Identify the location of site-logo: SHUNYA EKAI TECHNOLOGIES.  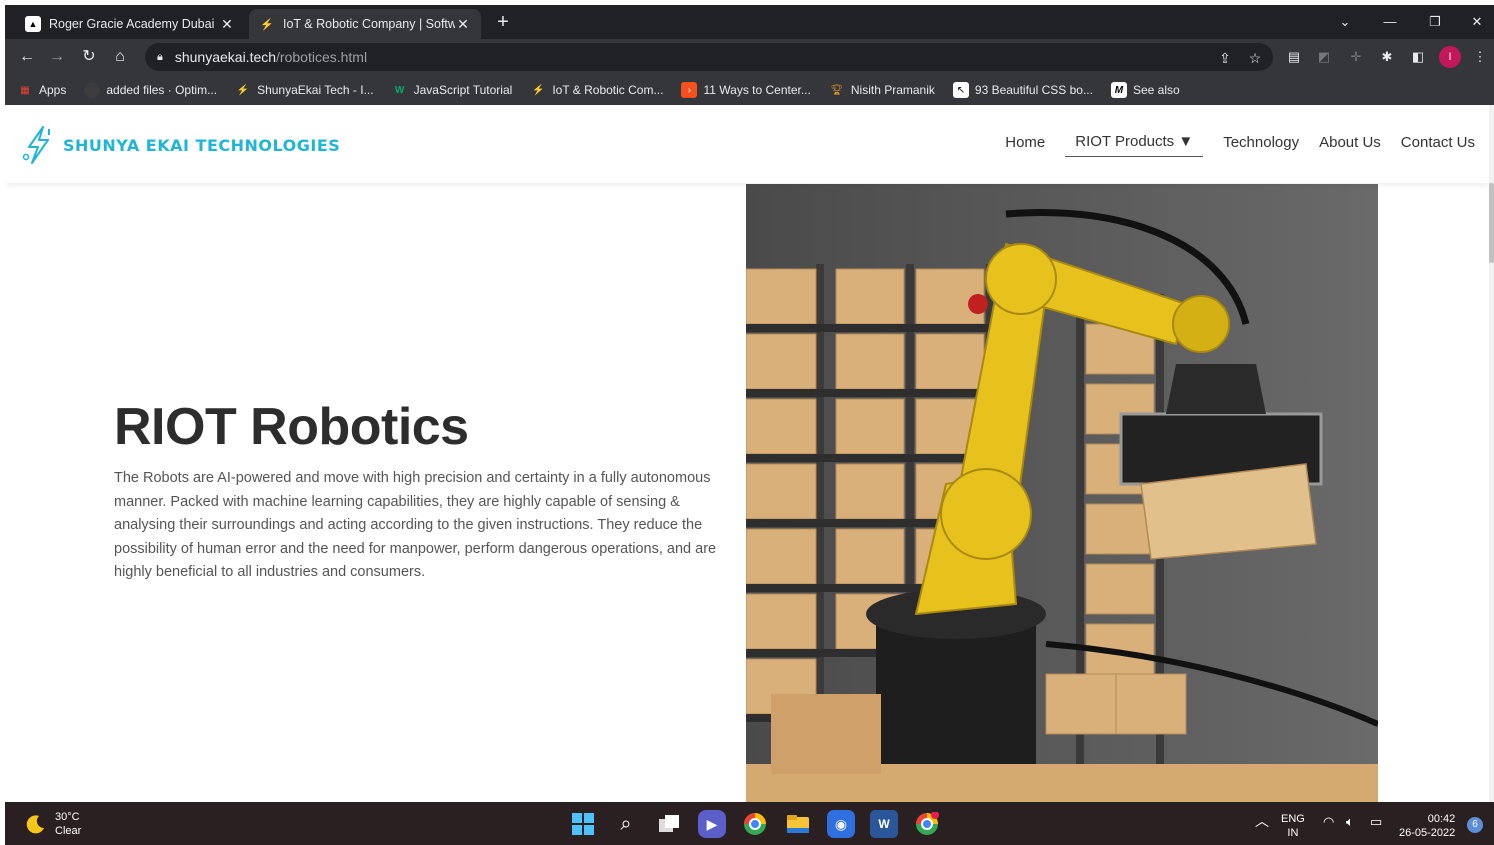
(180, 145).